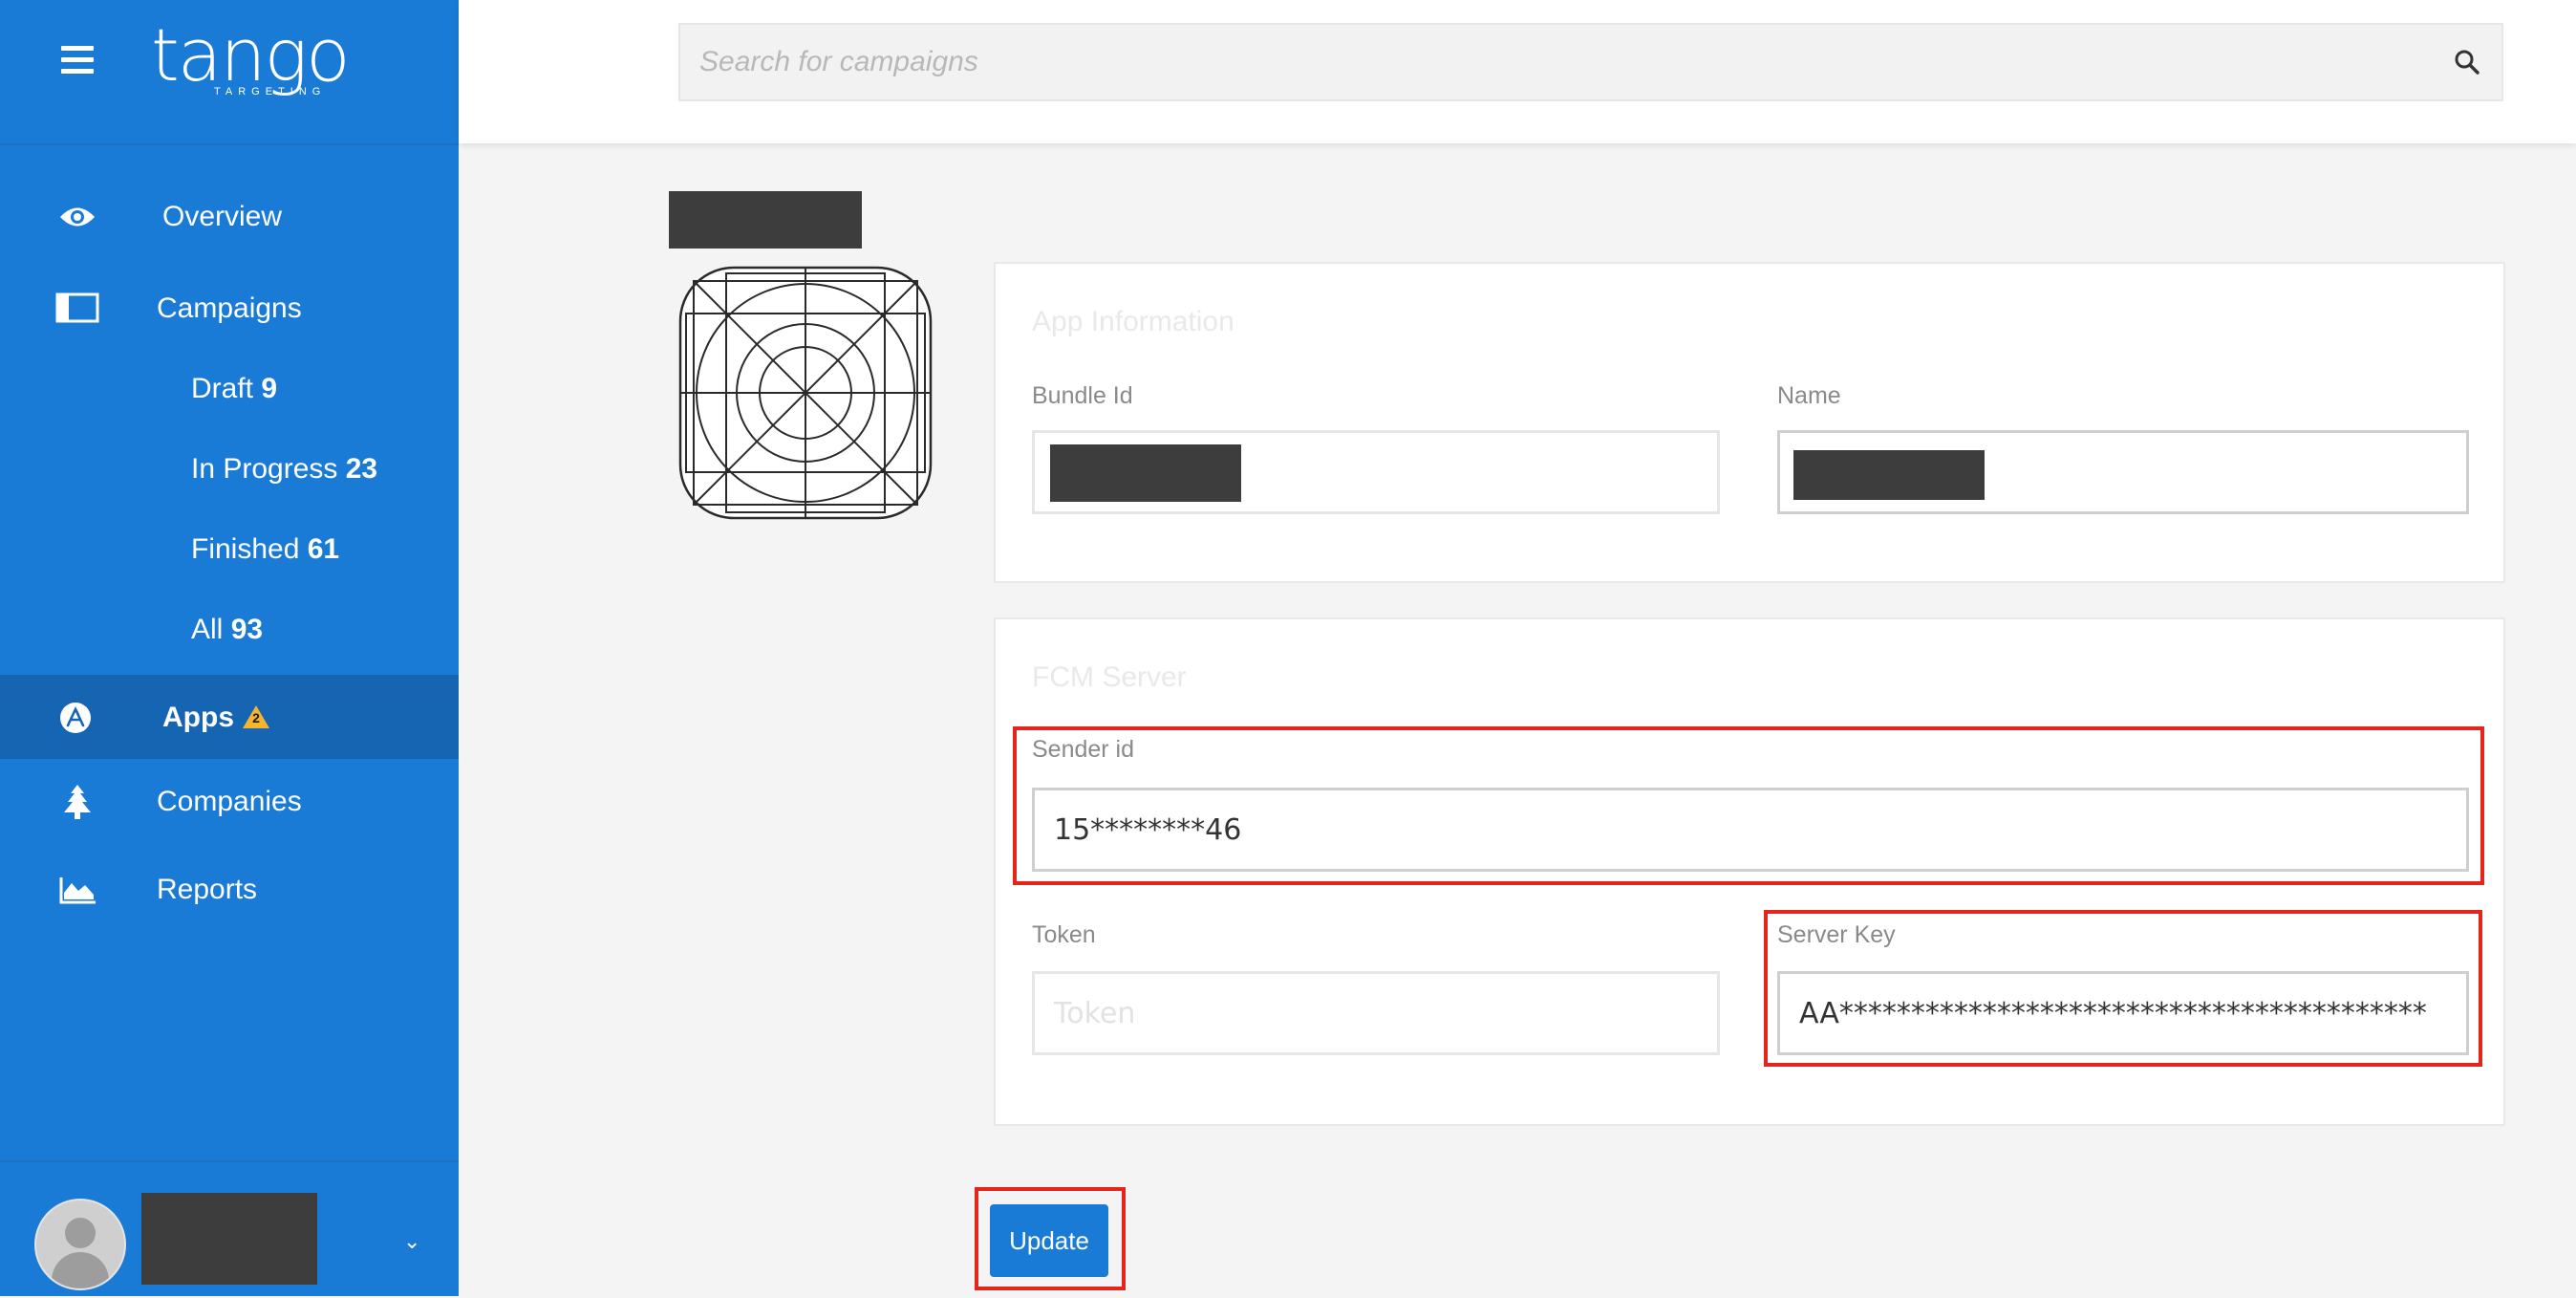 The width and height of the screenshot is (2576, 1298). I want to click on sidebar-item-label: Apps, so click(198, 717).